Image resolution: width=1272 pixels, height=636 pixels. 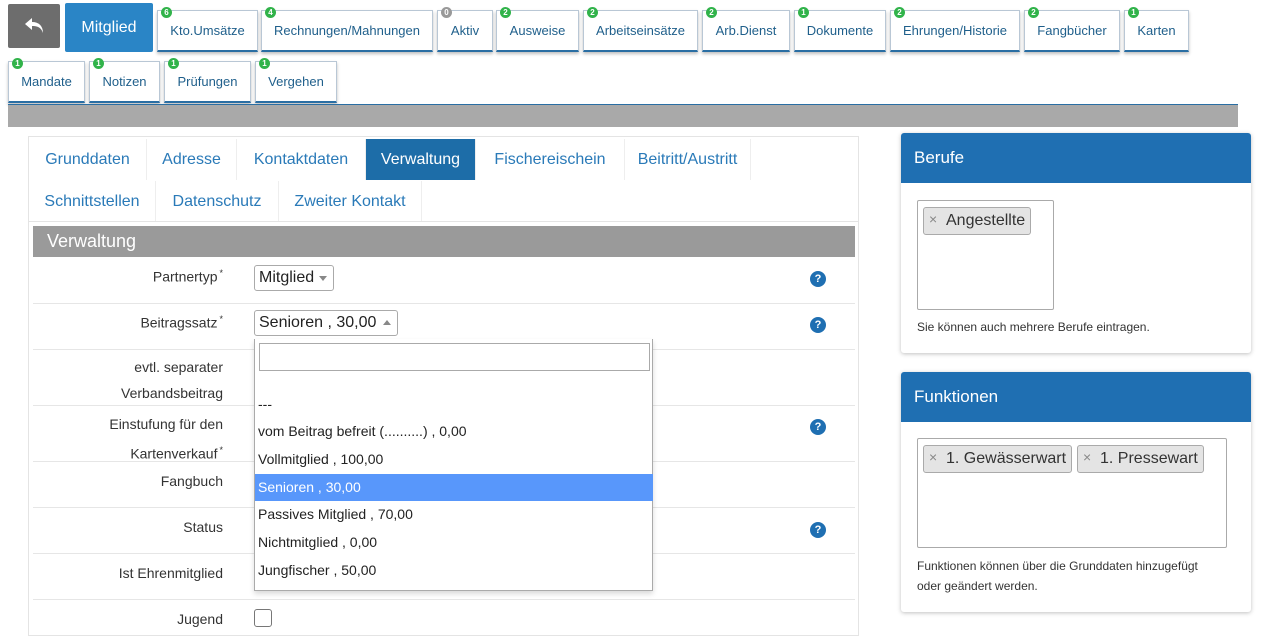 I want to click on tab-label: Ehrungen/Historie, so click(x=955, y=30).